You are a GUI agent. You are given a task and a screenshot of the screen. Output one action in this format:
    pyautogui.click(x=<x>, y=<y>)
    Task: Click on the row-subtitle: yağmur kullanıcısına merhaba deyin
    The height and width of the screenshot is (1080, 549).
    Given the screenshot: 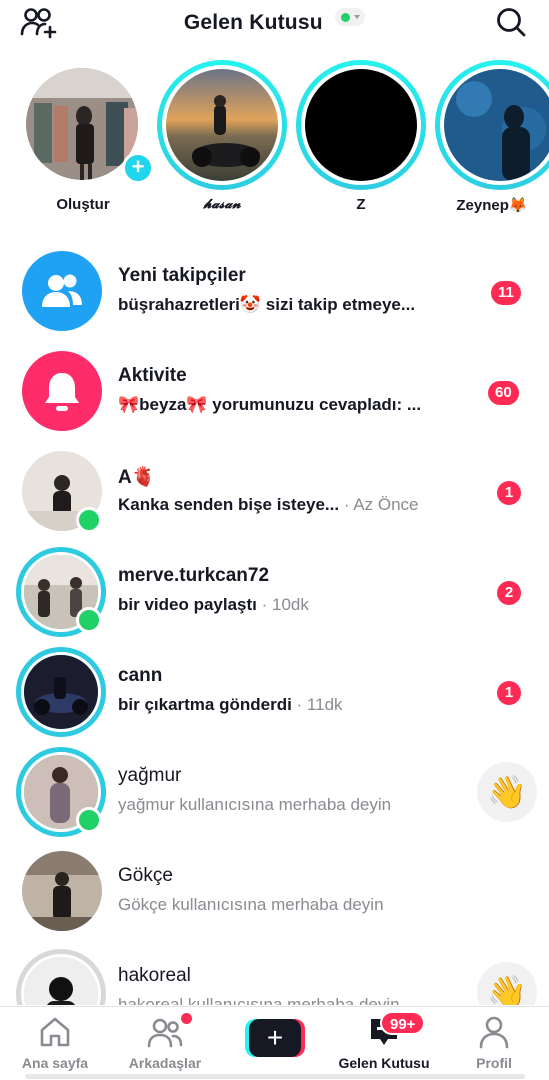 What is the action you would take?
    pyautogui.click(x=255, y=804)
    